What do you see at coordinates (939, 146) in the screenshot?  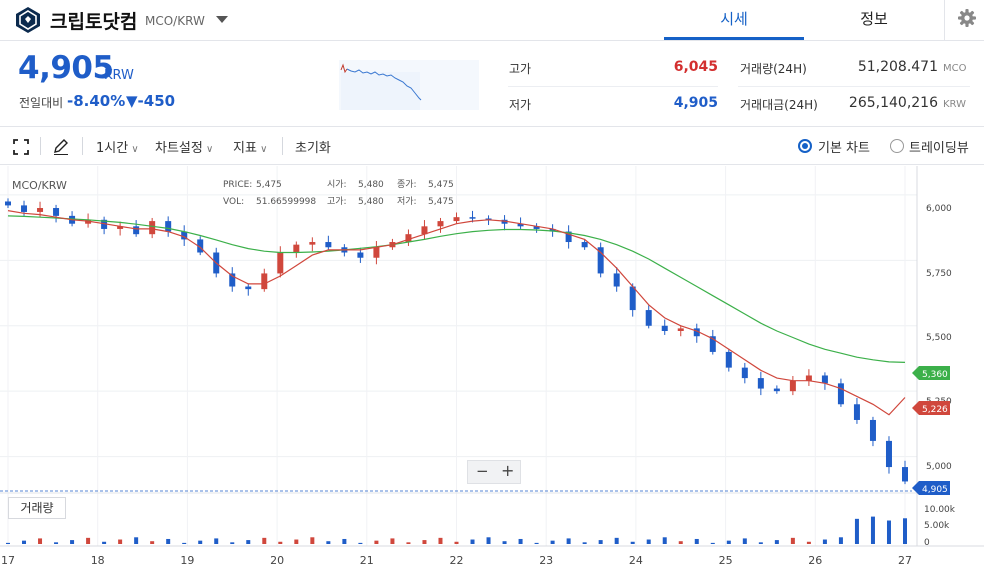 I see `tradingview-label: 트레이딩뷰` at bounding box center [939, 146].